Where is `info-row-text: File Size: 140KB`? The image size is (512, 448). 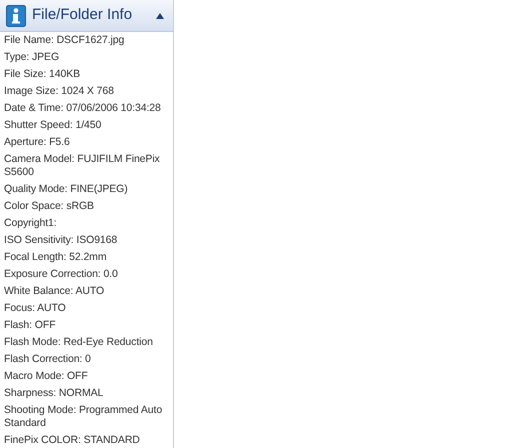
info-row-text: File Size: 140KB is located at coordinates (43, 74).